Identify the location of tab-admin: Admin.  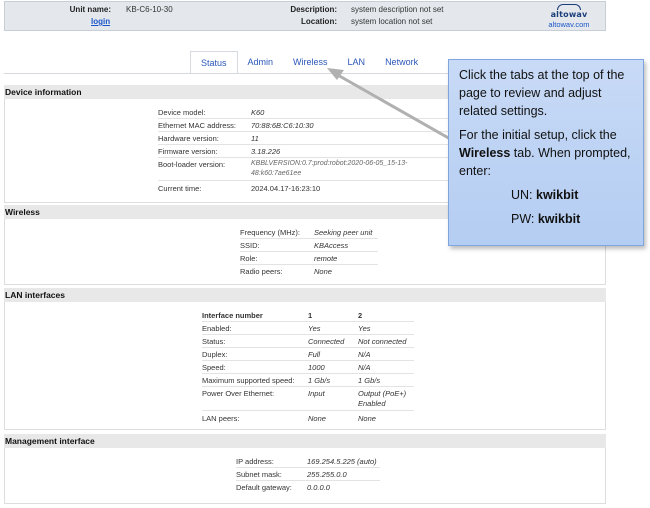
(261, 62).